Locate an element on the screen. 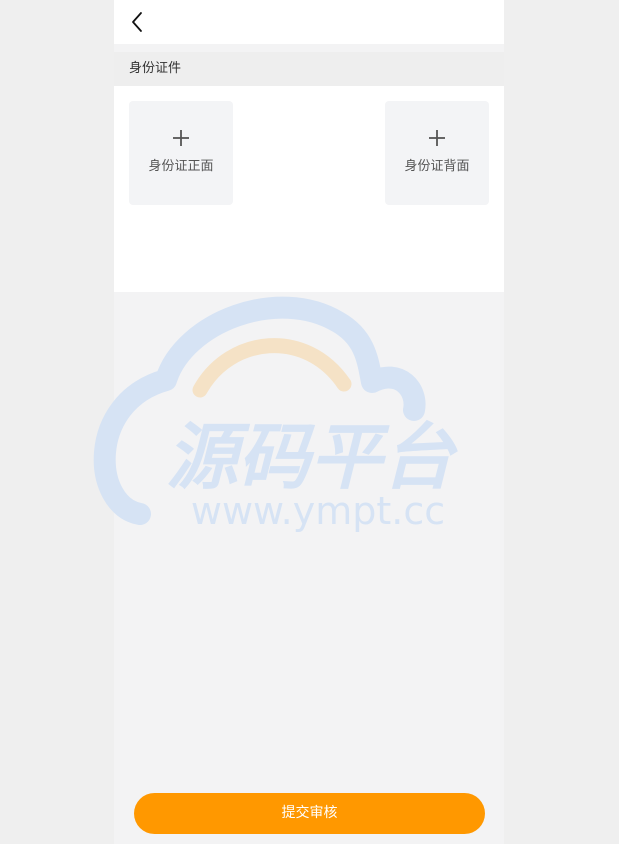 This screenshot has height=844, width=619. id-back-label: 身份证背面 is located at coordinates (437, 166).